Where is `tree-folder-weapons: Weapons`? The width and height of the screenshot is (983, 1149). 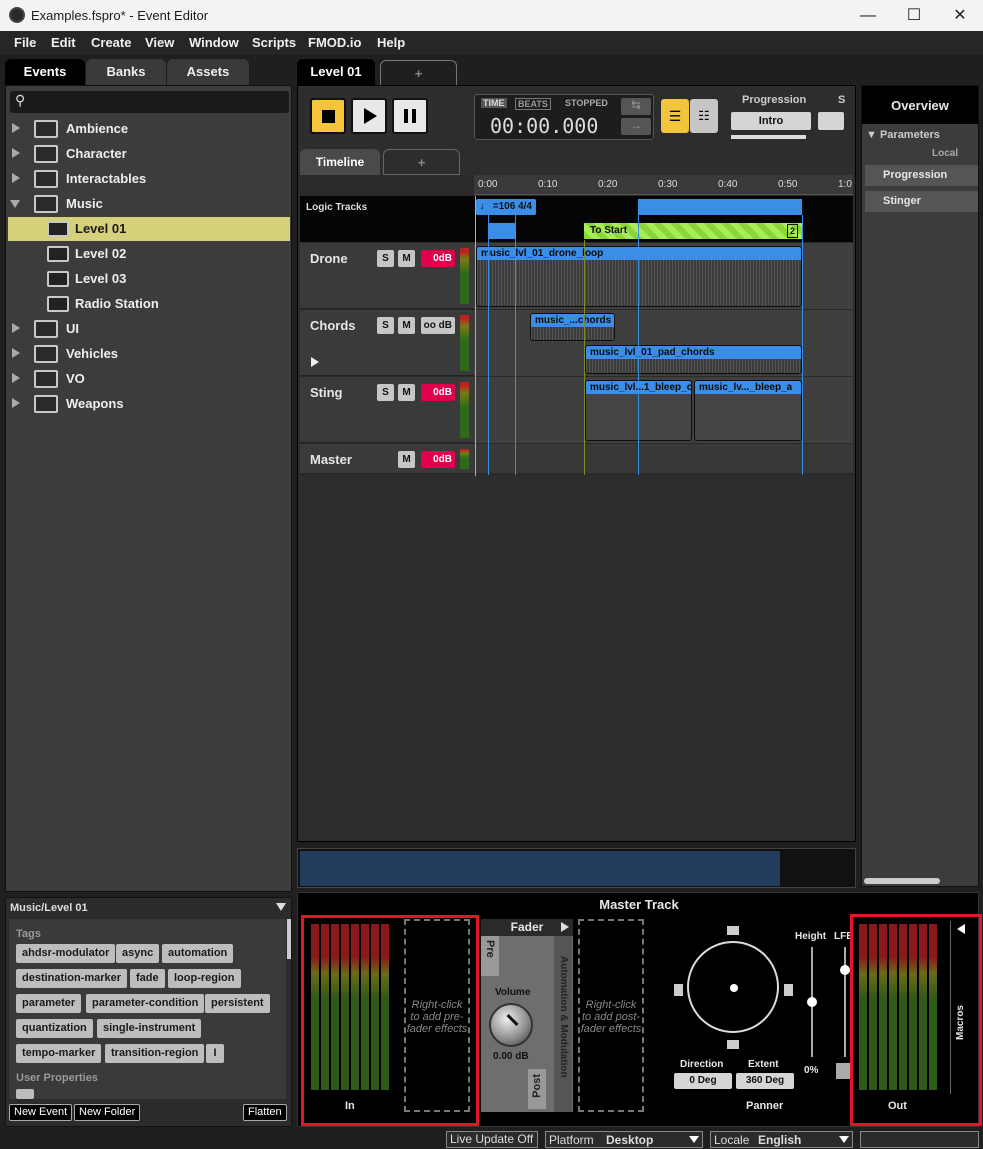
tree-folder-weapons: Weapons is located at coordinates (149, 404).